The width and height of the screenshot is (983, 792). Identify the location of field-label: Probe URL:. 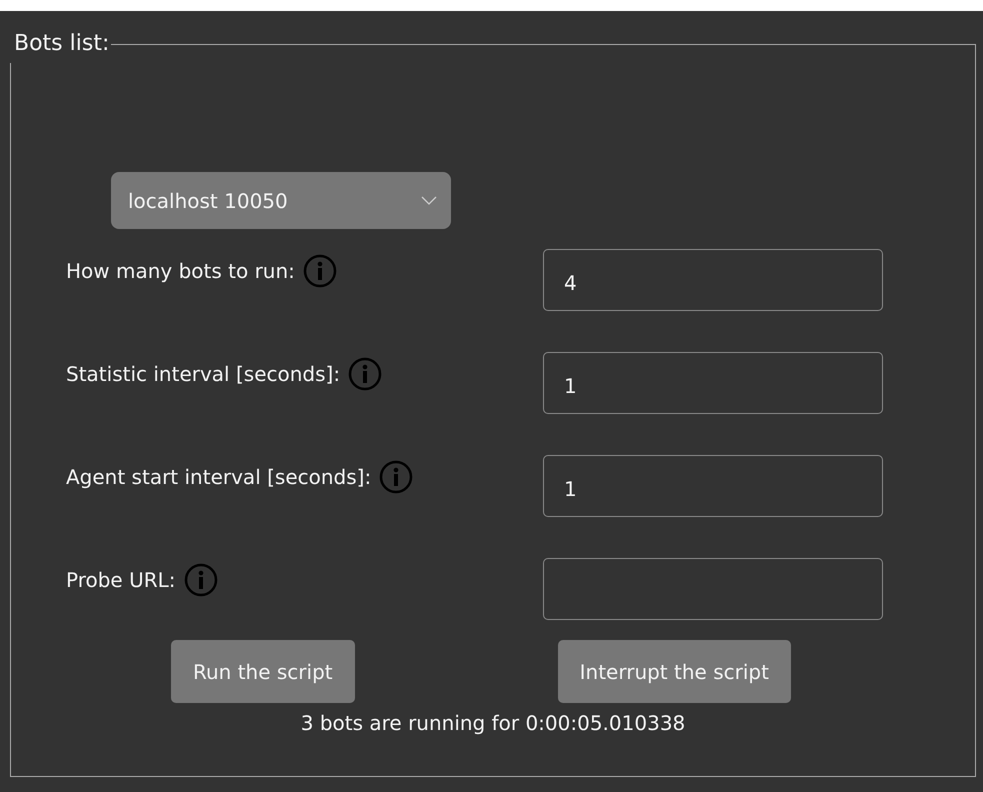
(121, 580).